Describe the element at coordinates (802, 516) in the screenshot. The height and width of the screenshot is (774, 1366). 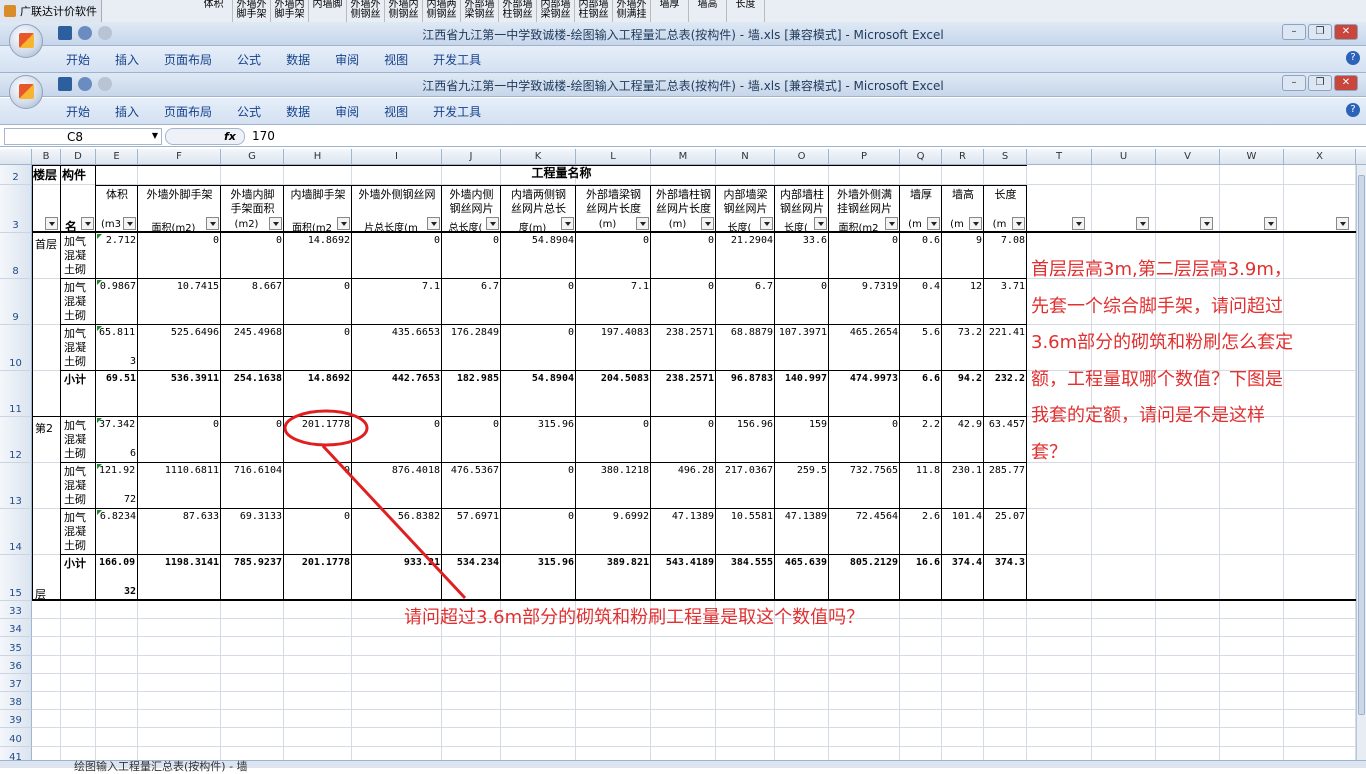
I see `data-cell: 47.1389` at that location.